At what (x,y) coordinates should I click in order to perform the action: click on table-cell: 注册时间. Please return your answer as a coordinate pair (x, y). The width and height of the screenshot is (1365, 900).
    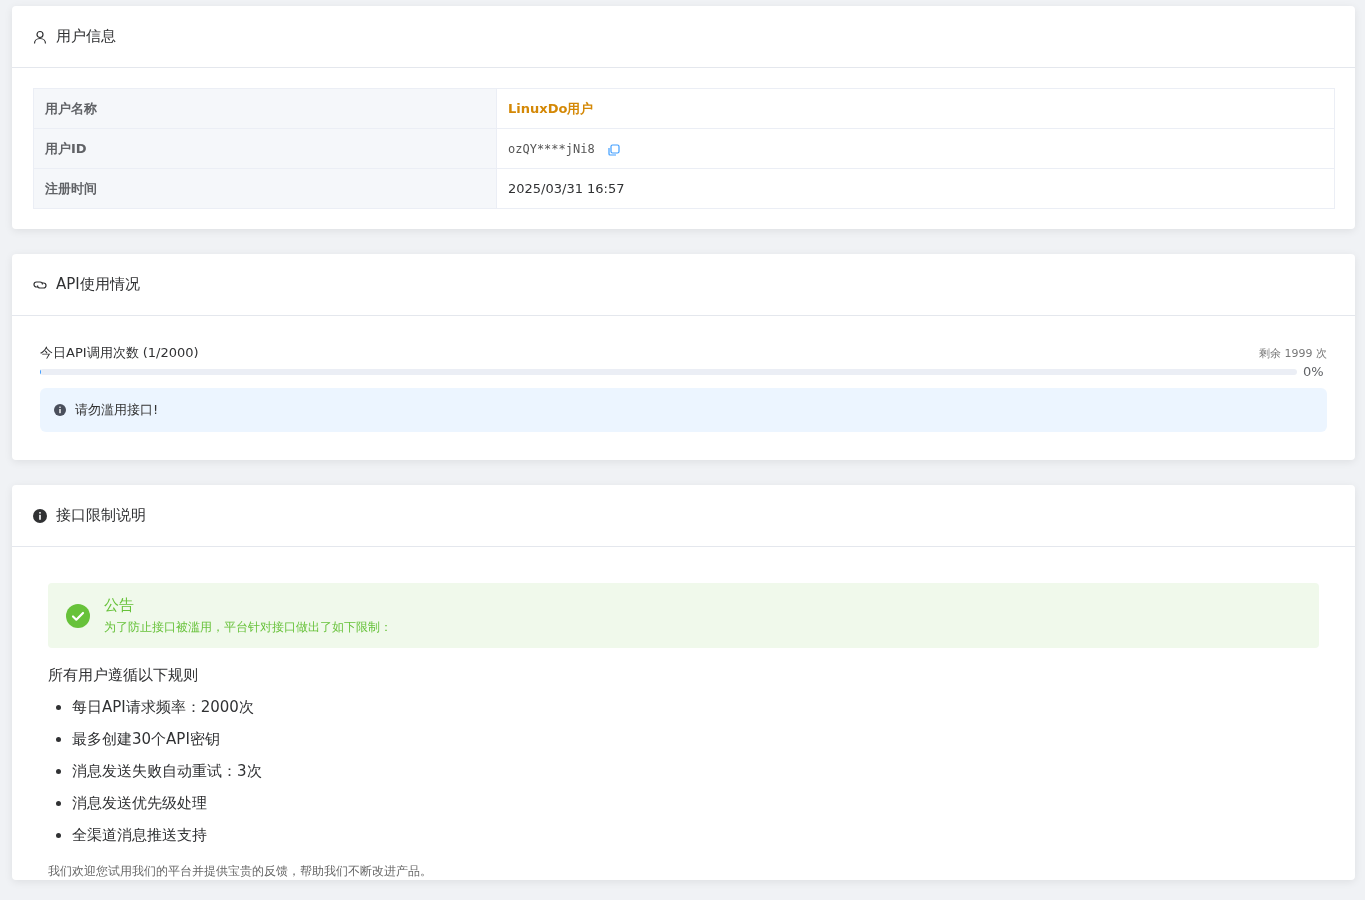
    Looking at the image, I should click on (265, 188).